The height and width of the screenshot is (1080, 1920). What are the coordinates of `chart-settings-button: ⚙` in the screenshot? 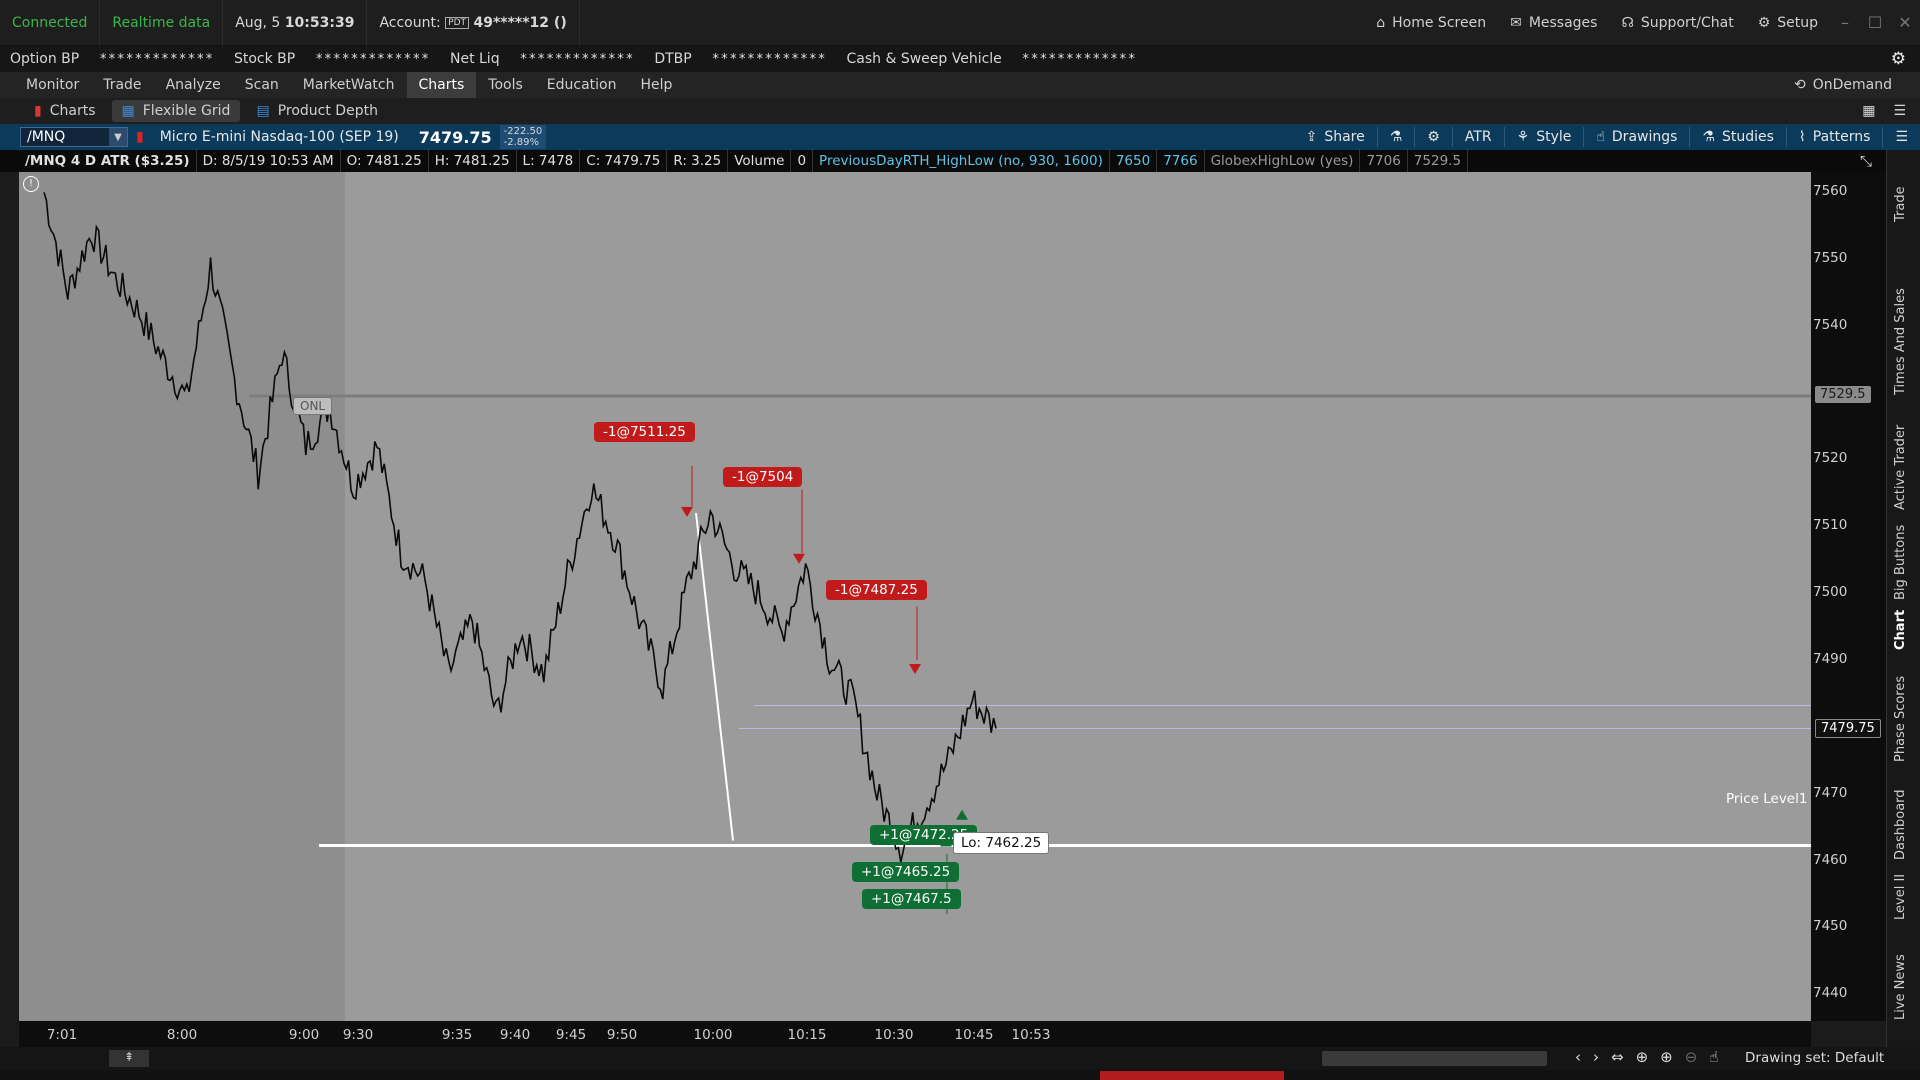 It's located at (1433, 137).